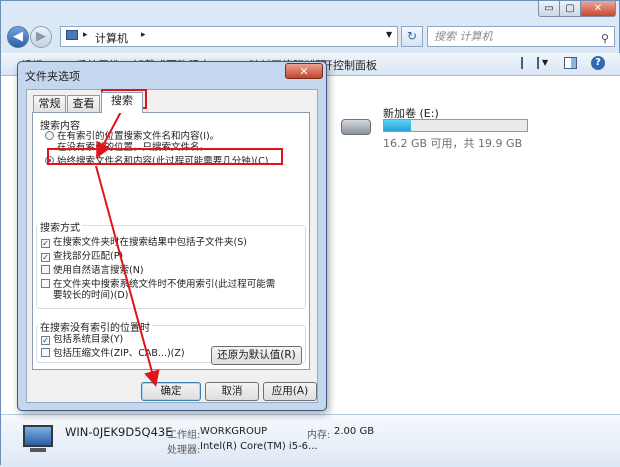 The height and width of the screenshot is (467, 620). What do you see at coordinates (453, 143) in the screenshot?
I see `drive-info: 16.2 GB 可用，共 19.9 GB` at bounding box center [453, 143].